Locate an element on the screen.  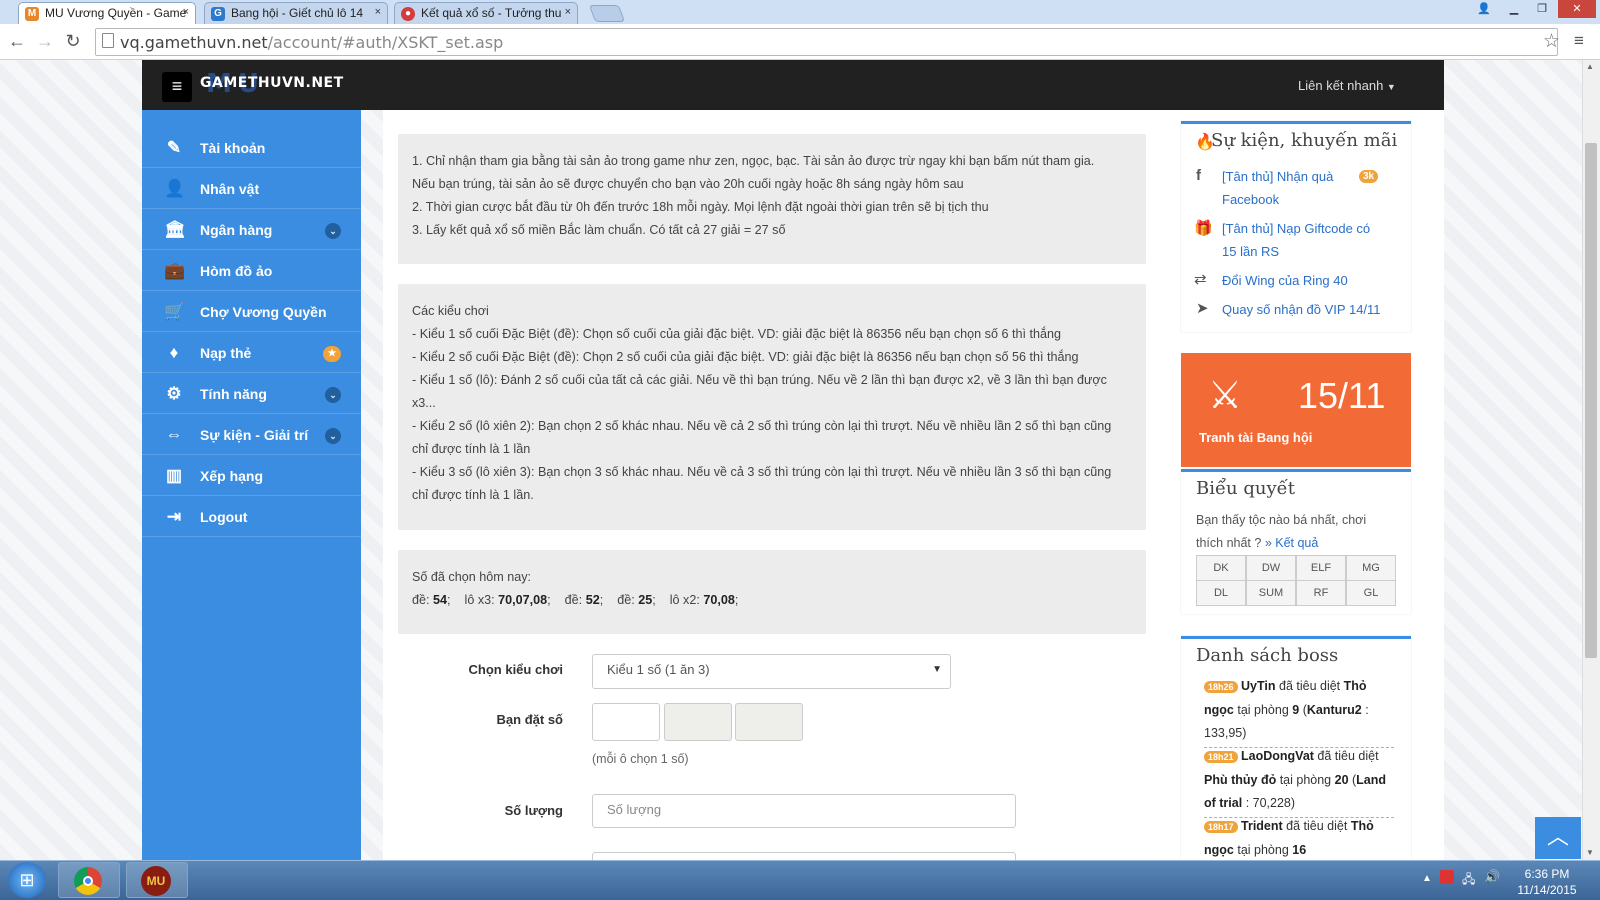
events-title: Sự kiện, khuyến mãi is located at coordinates (1304, 140).